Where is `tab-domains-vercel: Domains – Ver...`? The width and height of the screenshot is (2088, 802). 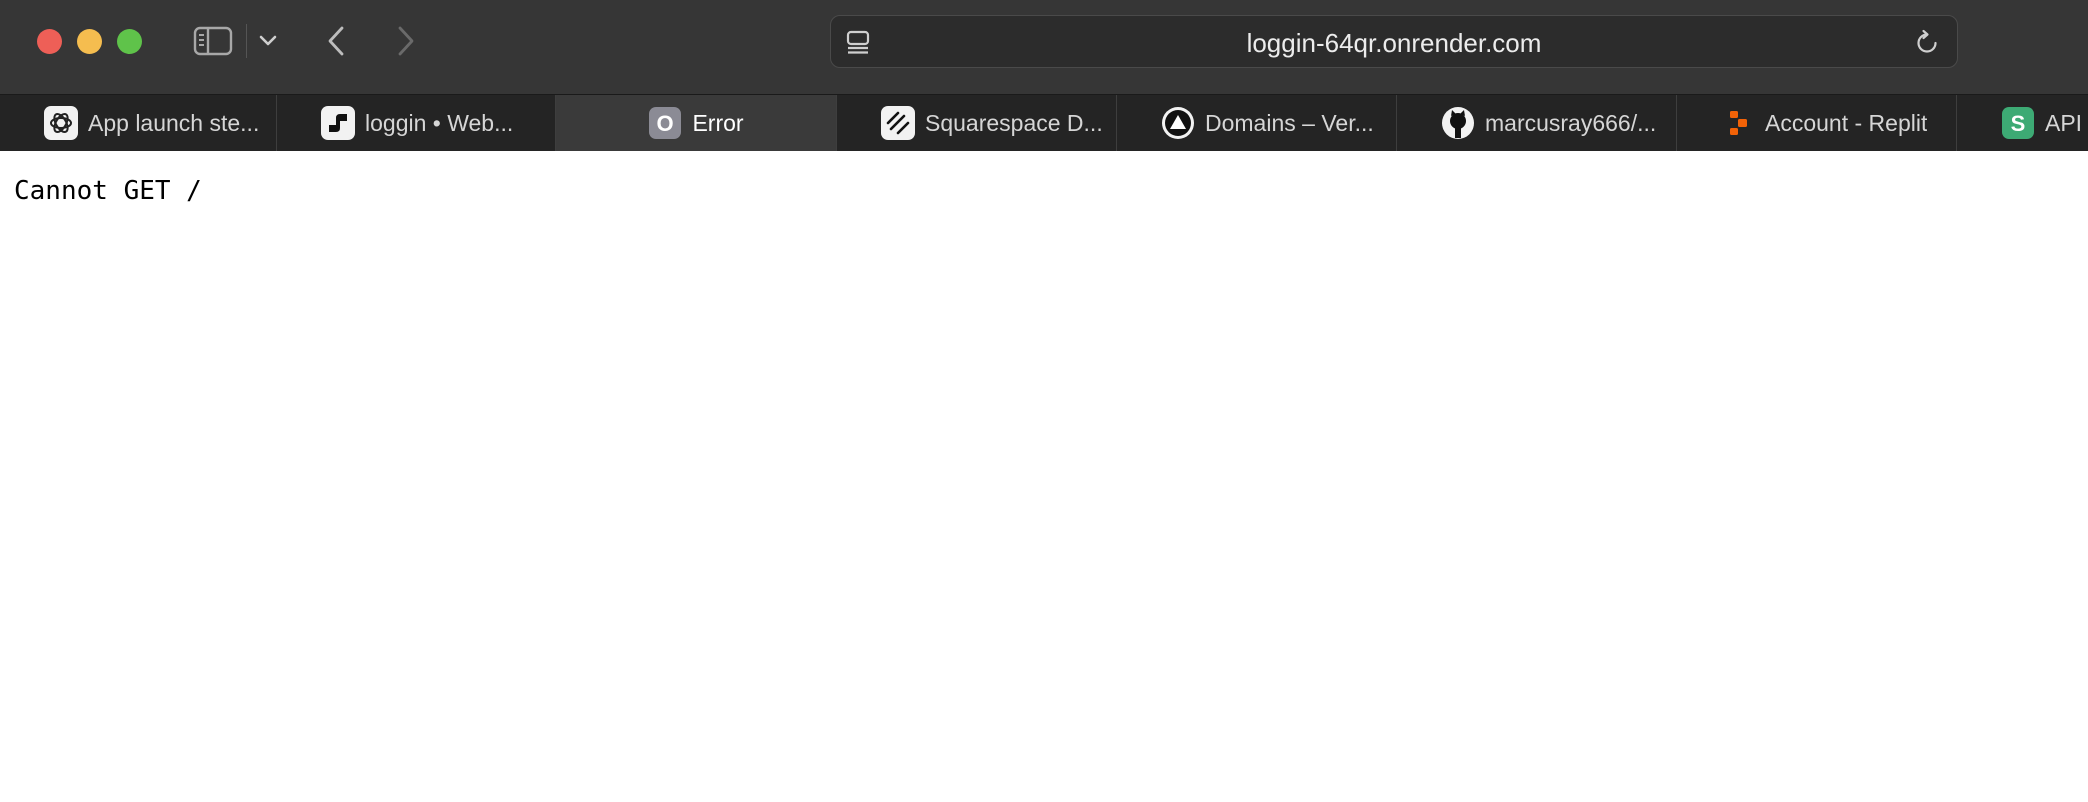
tab-domains-vercel: Domains – Ver... is located at coordinates (1257, 123).